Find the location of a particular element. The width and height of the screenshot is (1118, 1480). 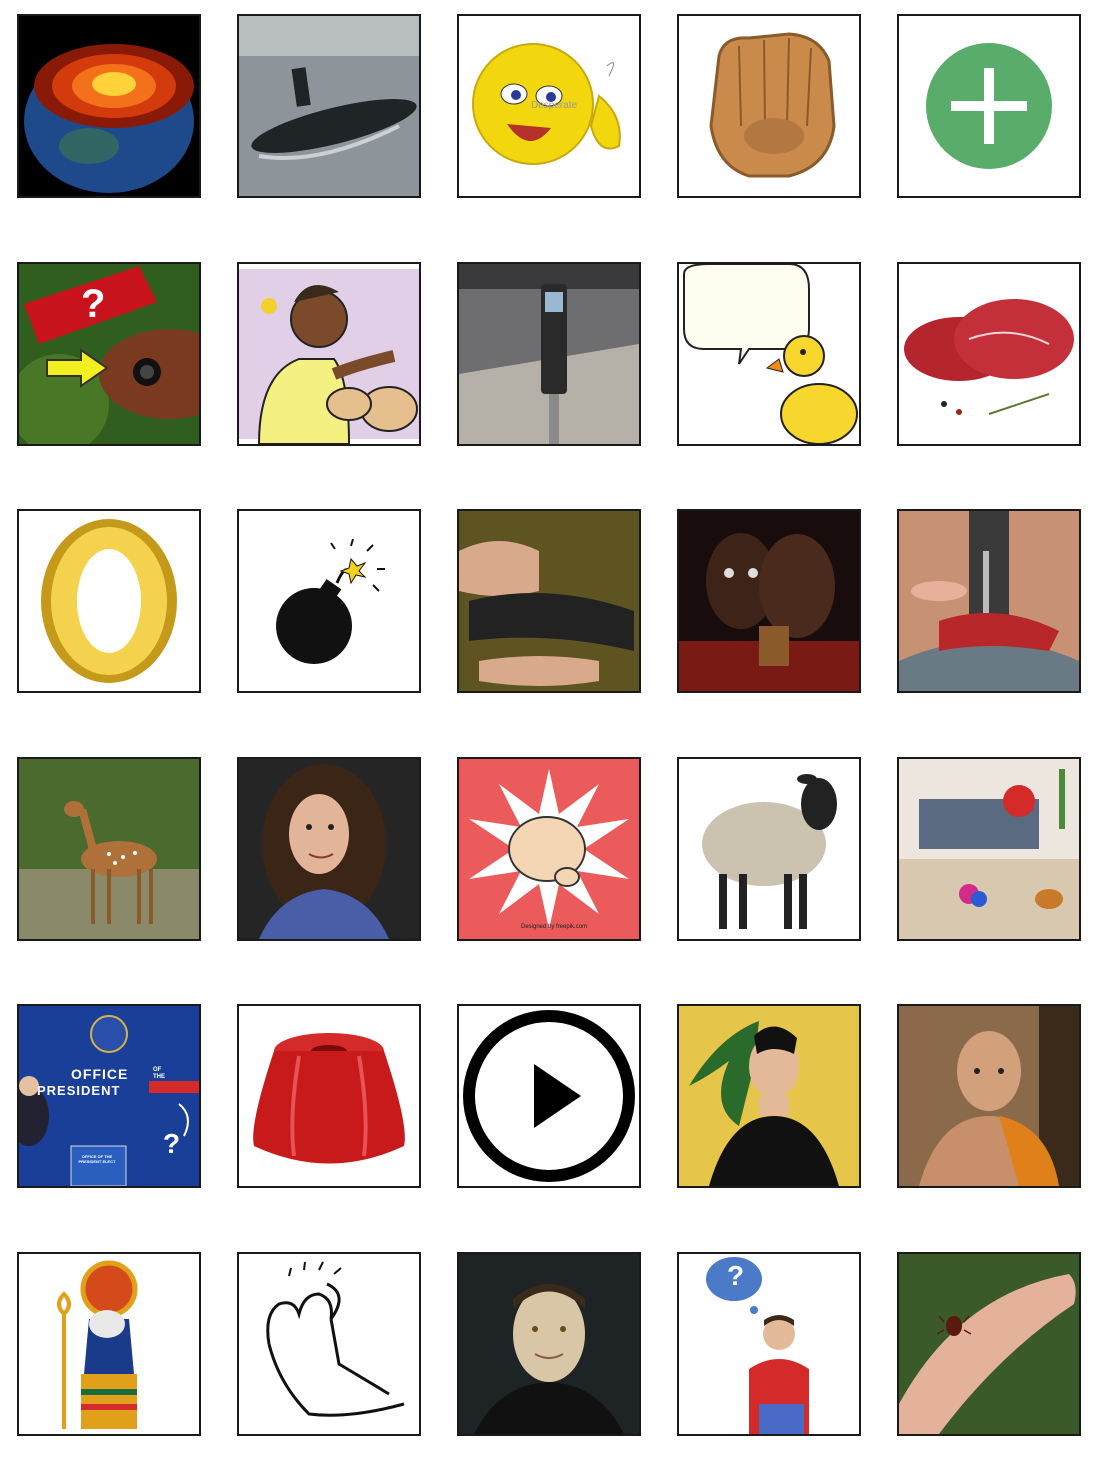

tile-earth-core is located at coordinates (109, 106).